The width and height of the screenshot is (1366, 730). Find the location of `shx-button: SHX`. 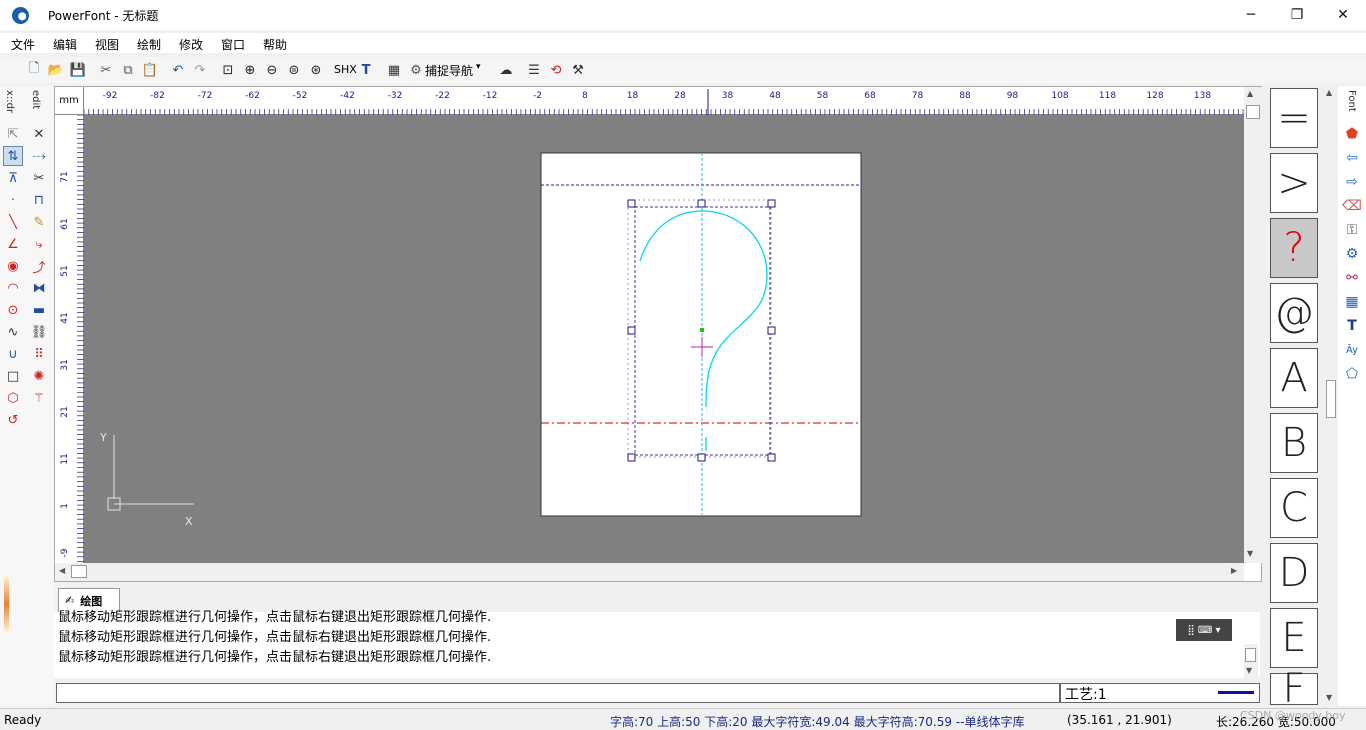

shx-button: SHX is located at coordinates (345, 69).